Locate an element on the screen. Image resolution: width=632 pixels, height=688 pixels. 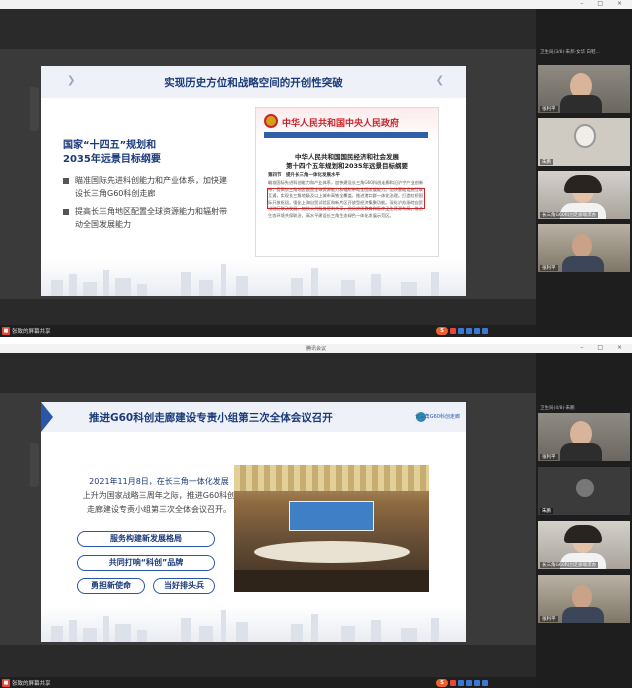
gov-site-name: 中华人民共和国中央人民政府 is located at coordinates (341, 124).